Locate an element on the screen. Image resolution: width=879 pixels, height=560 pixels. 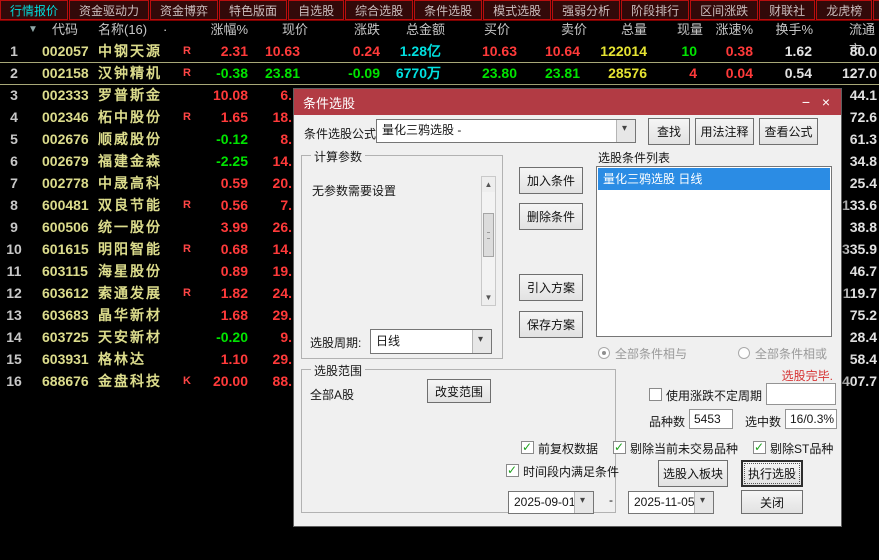
menu-item: 阶段排行 is located at coordinates (655, 10).